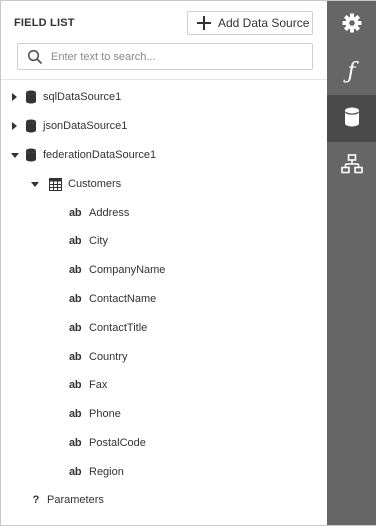 Image resolution: width=376 pixels, height=526 pixels. I want to click on tree-item-customers: Customers, so click(76, 184).